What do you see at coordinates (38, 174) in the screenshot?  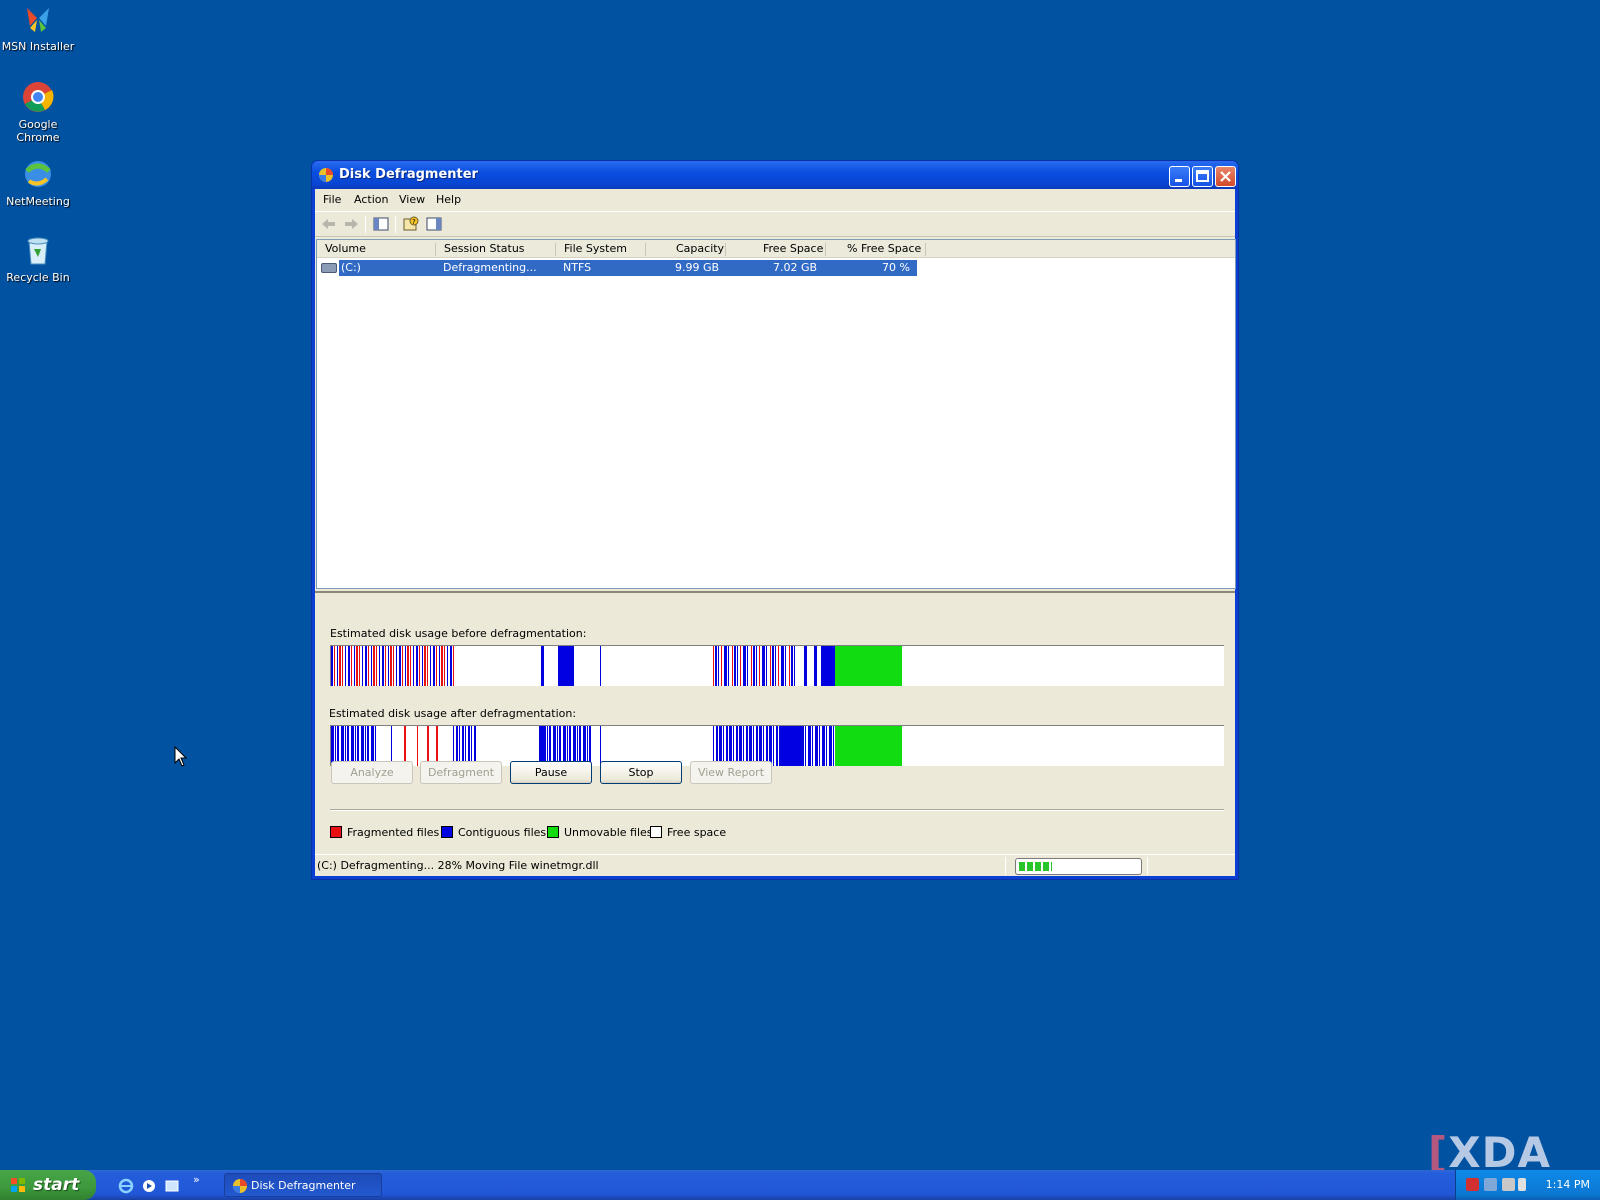 I see `netmeeting-icon` at bounding box center [38, 174].